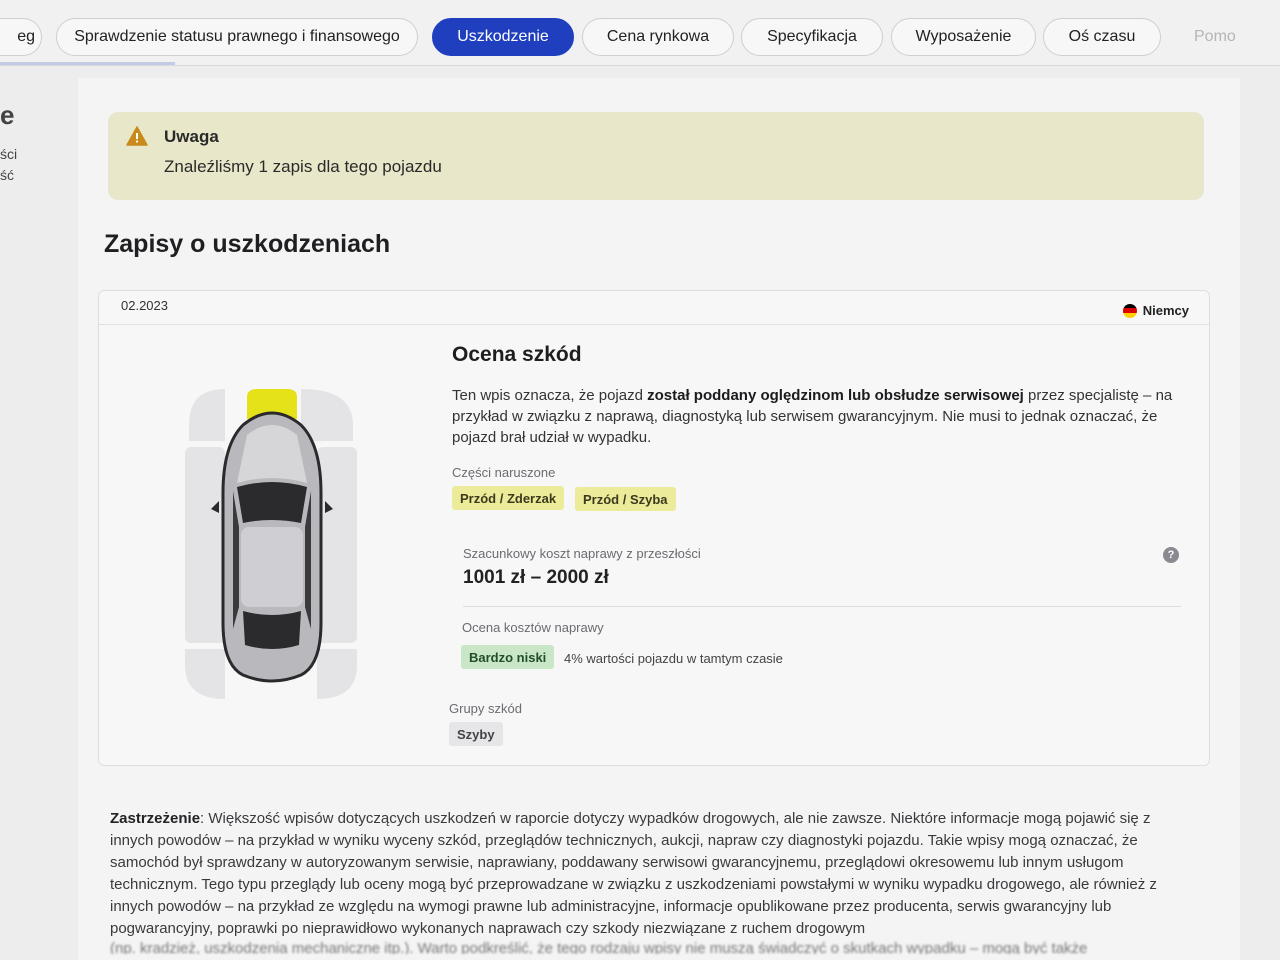  Describe the element at coordinates (272, 630) in the screenshot. I see `car-rear-window` at that location.